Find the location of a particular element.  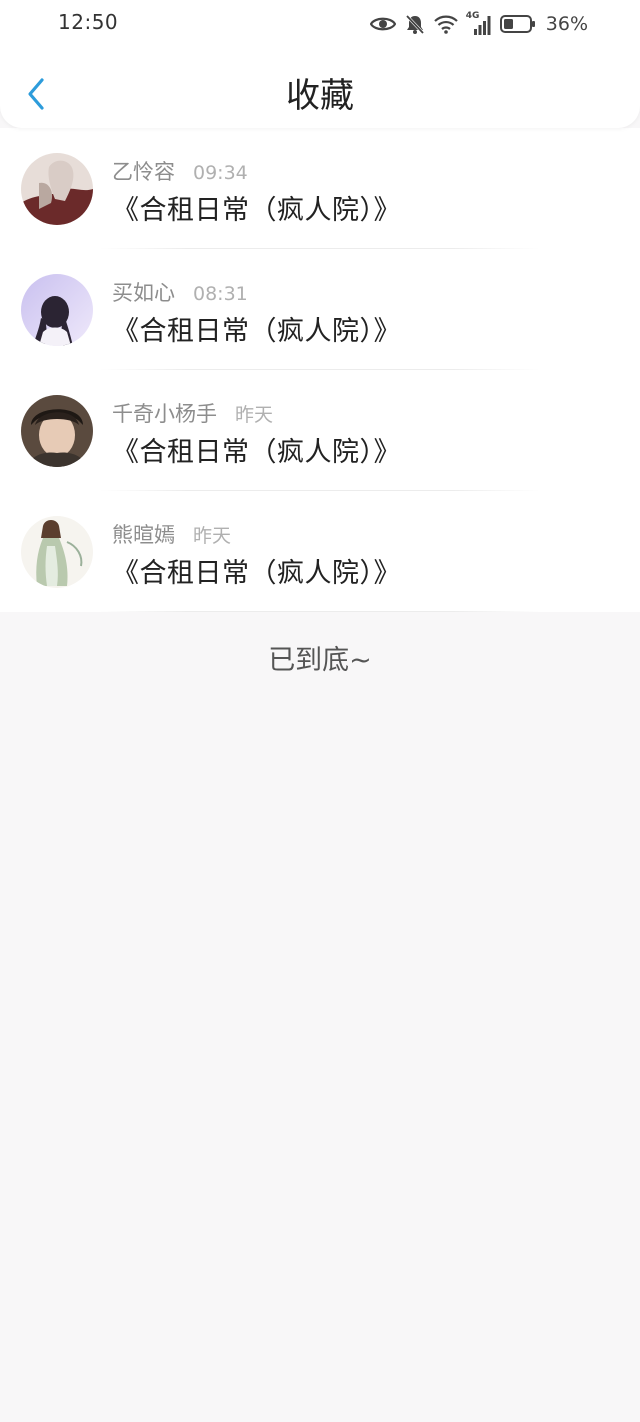

list-item: 千奇小杨手 昨天 《合租日常（疯人院）》 is located at coordinates (320, 430).